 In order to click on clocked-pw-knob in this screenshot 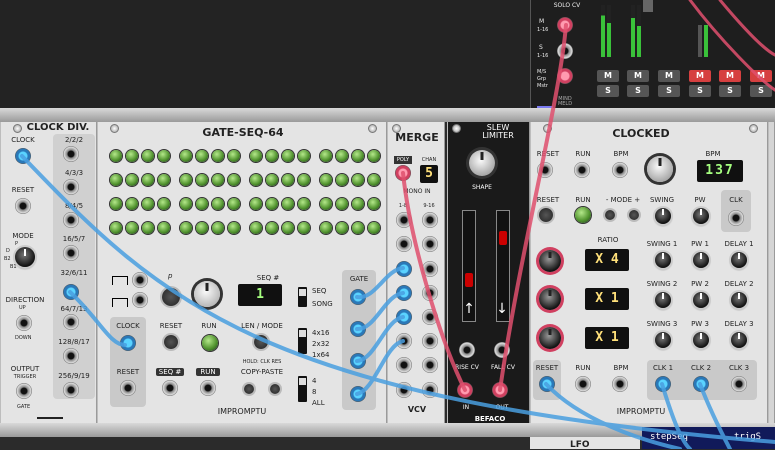, I will do `click(701, 216)`.